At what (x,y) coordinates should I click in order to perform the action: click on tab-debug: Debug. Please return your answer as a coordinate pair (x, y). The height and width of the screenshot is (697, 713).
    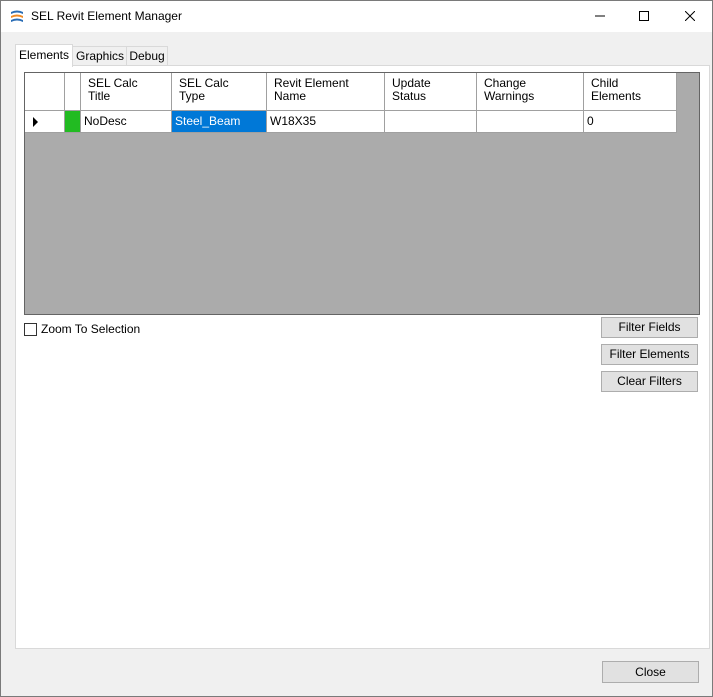
    Looking at the image, I should click on (147, 56).